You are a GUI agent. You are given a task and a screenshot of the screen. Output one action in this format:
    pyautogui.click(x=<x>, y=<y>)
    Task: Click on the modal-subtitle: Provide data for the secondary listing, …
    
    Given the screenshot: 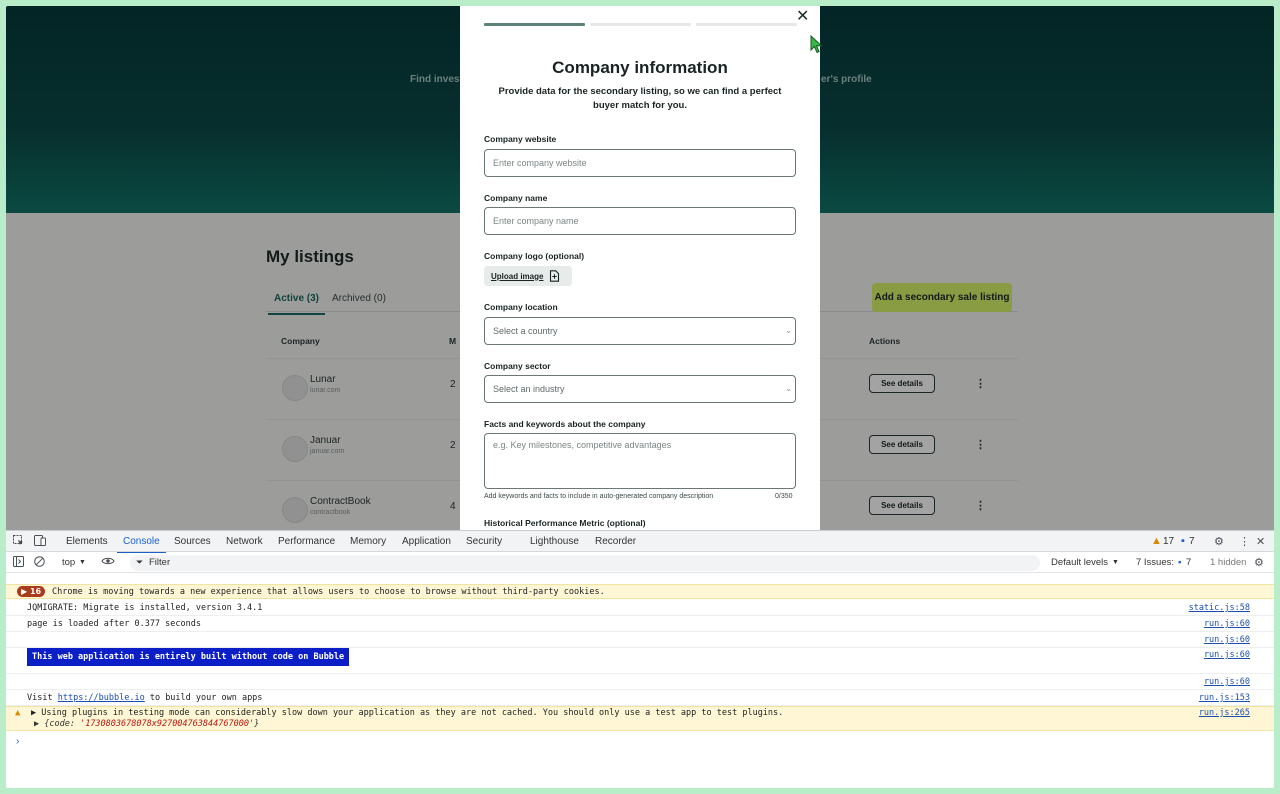 What is the action you would take?
    pyautogui.click(x=640, y=98)
    